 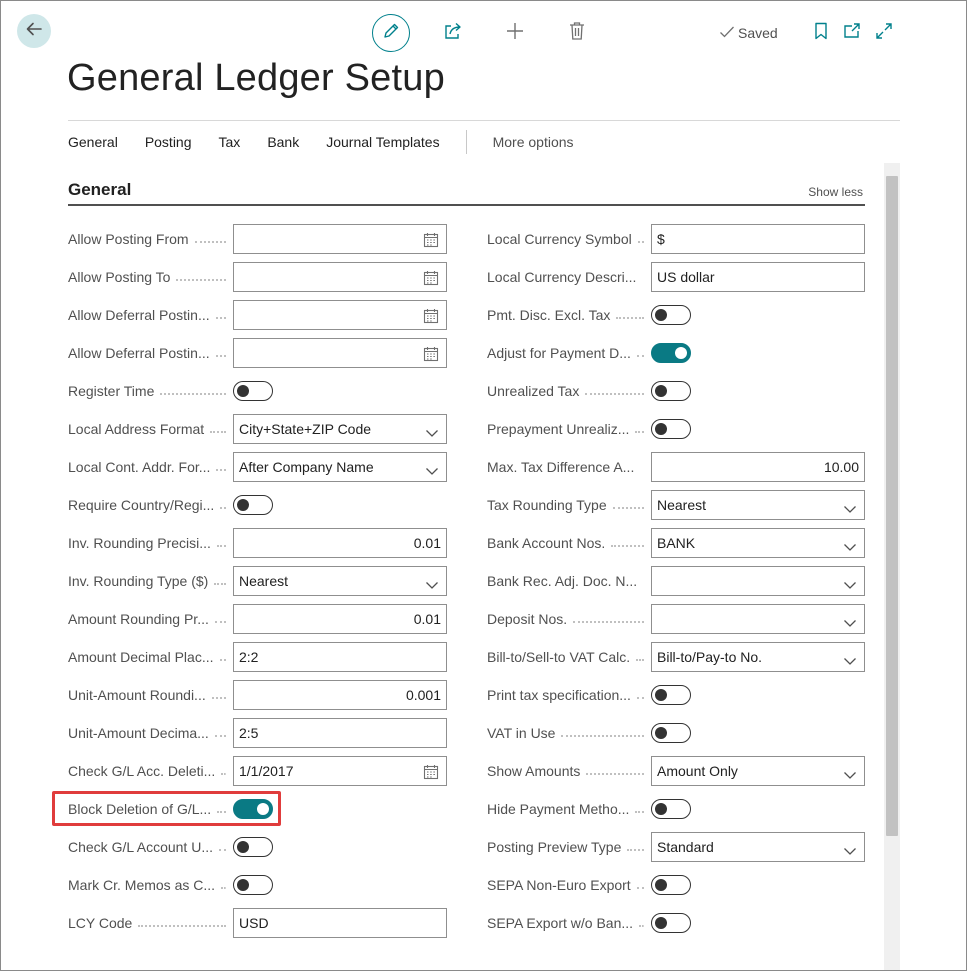 What do you see at coordinates (119, 277) in the screenshot?
I see `field-label: Allow Posting To` at bounding box center [119, 277].